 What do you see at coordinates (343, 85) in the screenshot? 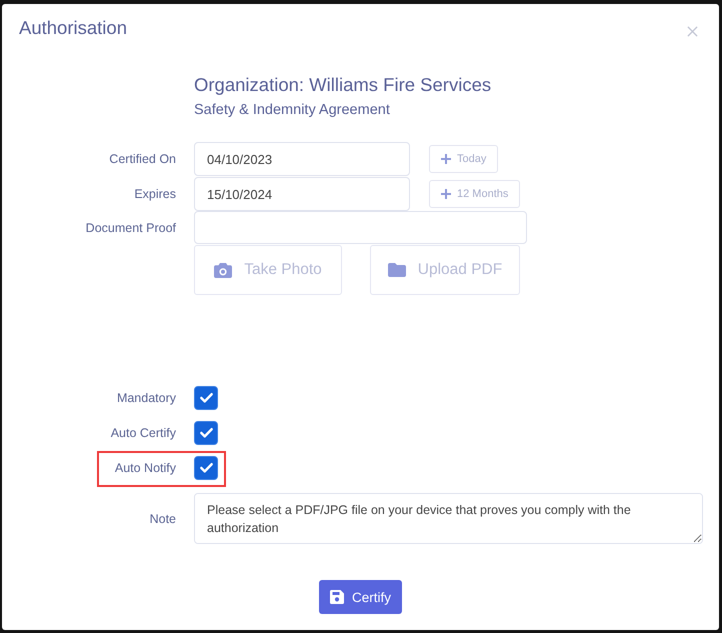
I see `organization-heading: Organization: Williams Fire Services` at bounding box center [343, 85].